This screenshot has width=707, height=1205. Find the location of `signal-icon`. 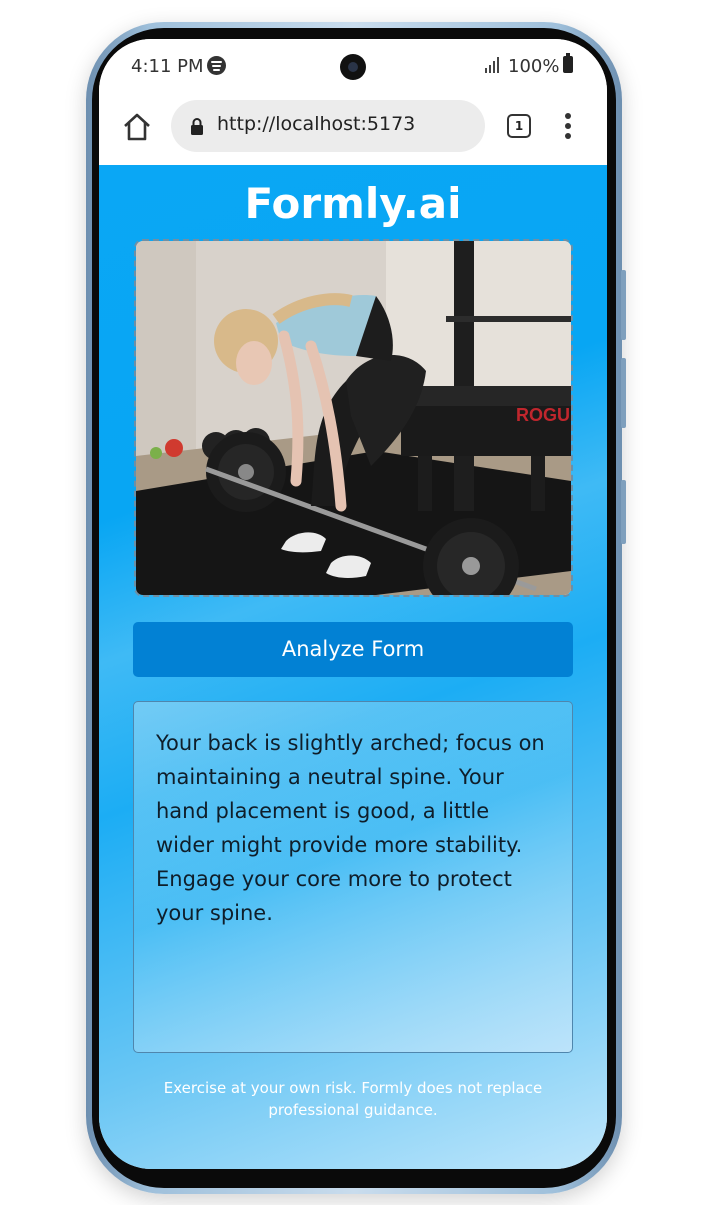

signal-icon is located at coordinates (493, 65).